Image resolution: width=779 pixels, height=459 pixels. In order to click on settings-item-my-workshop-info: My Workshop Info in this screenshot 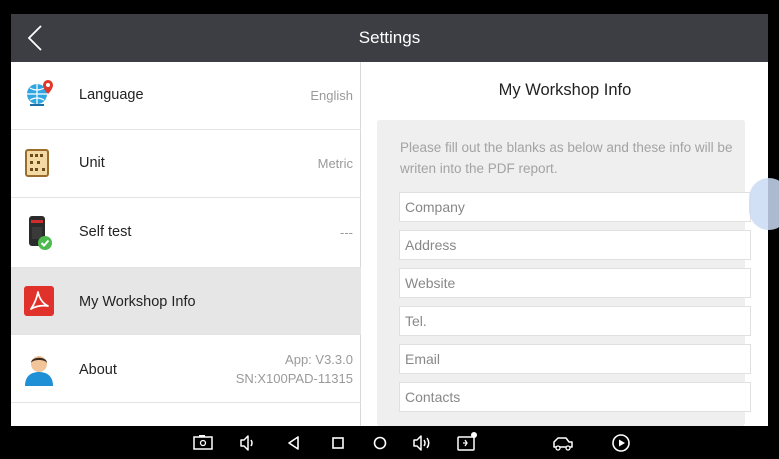, I will do `click(186, 301)`.